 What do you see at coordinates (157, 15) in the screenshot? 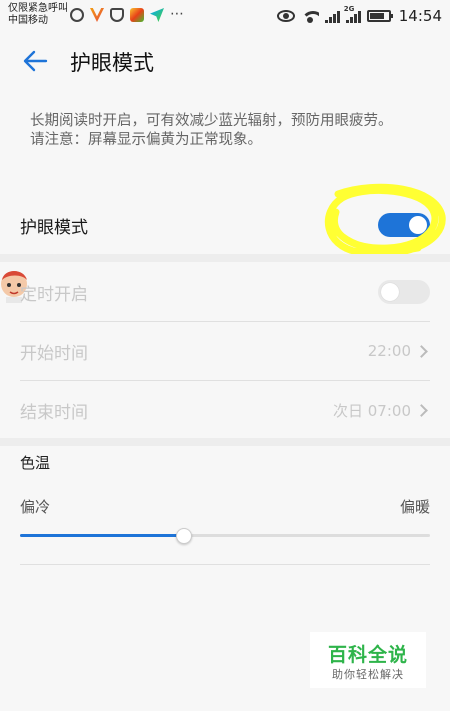
I see `send-icon` at bounding box center [157, 15].